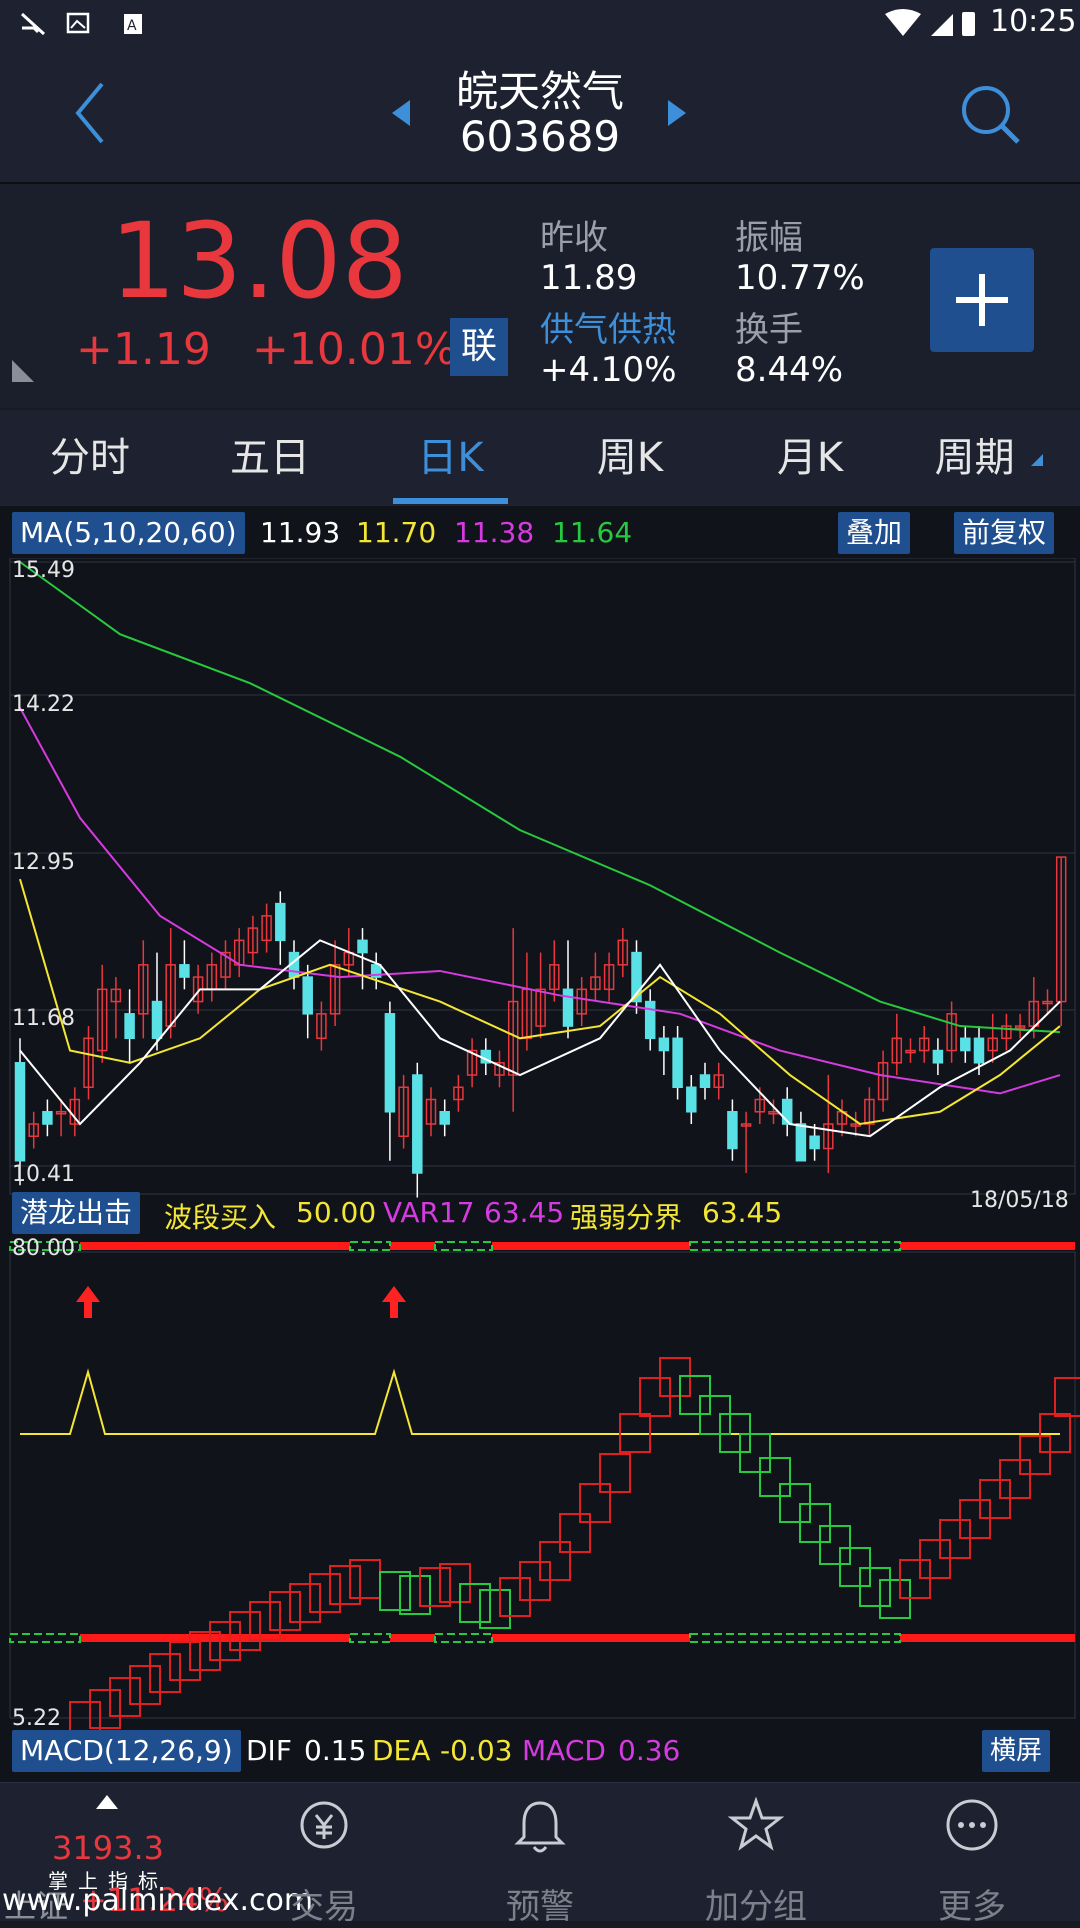 The image size is (1080, 1928). What do you see at coordinates (36, 1718) in the screenshot?
I see `sub-axis-bottom: 5.22` at bounding box center [36, 1718].